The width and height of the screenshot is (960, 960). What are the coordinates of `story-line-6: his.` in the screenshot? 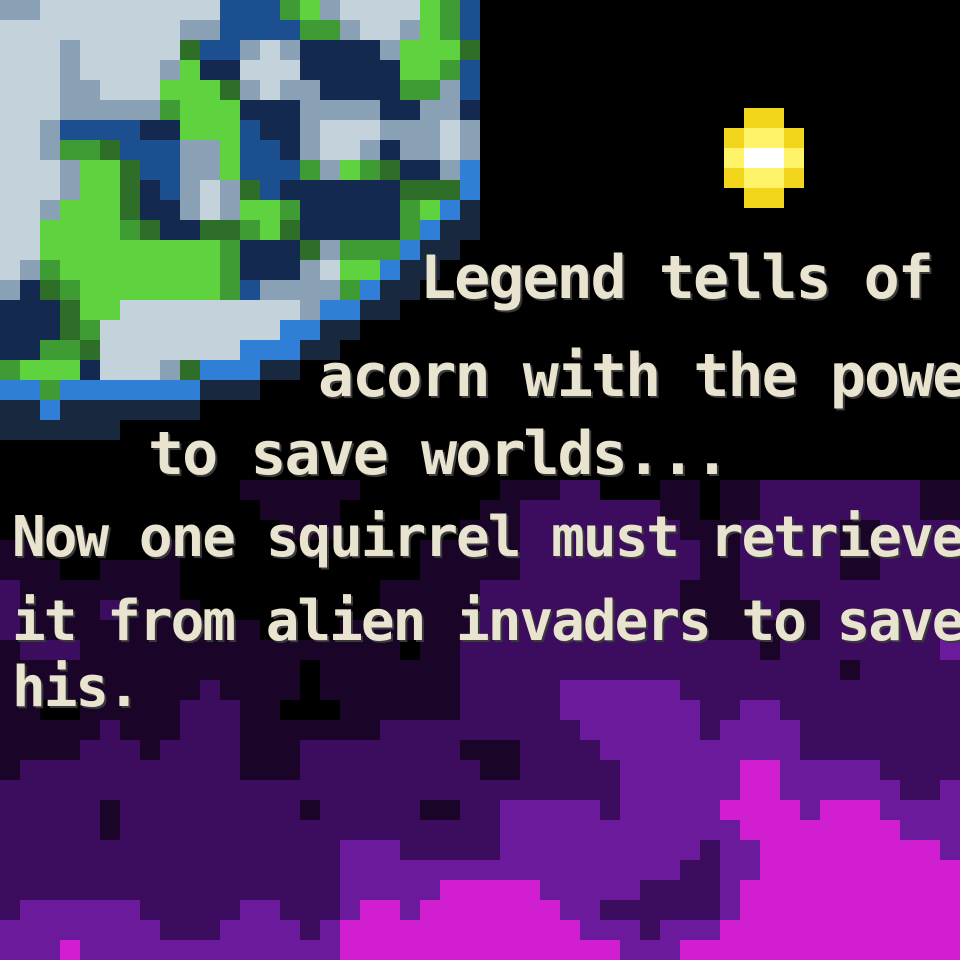 It's located at (76, 687).